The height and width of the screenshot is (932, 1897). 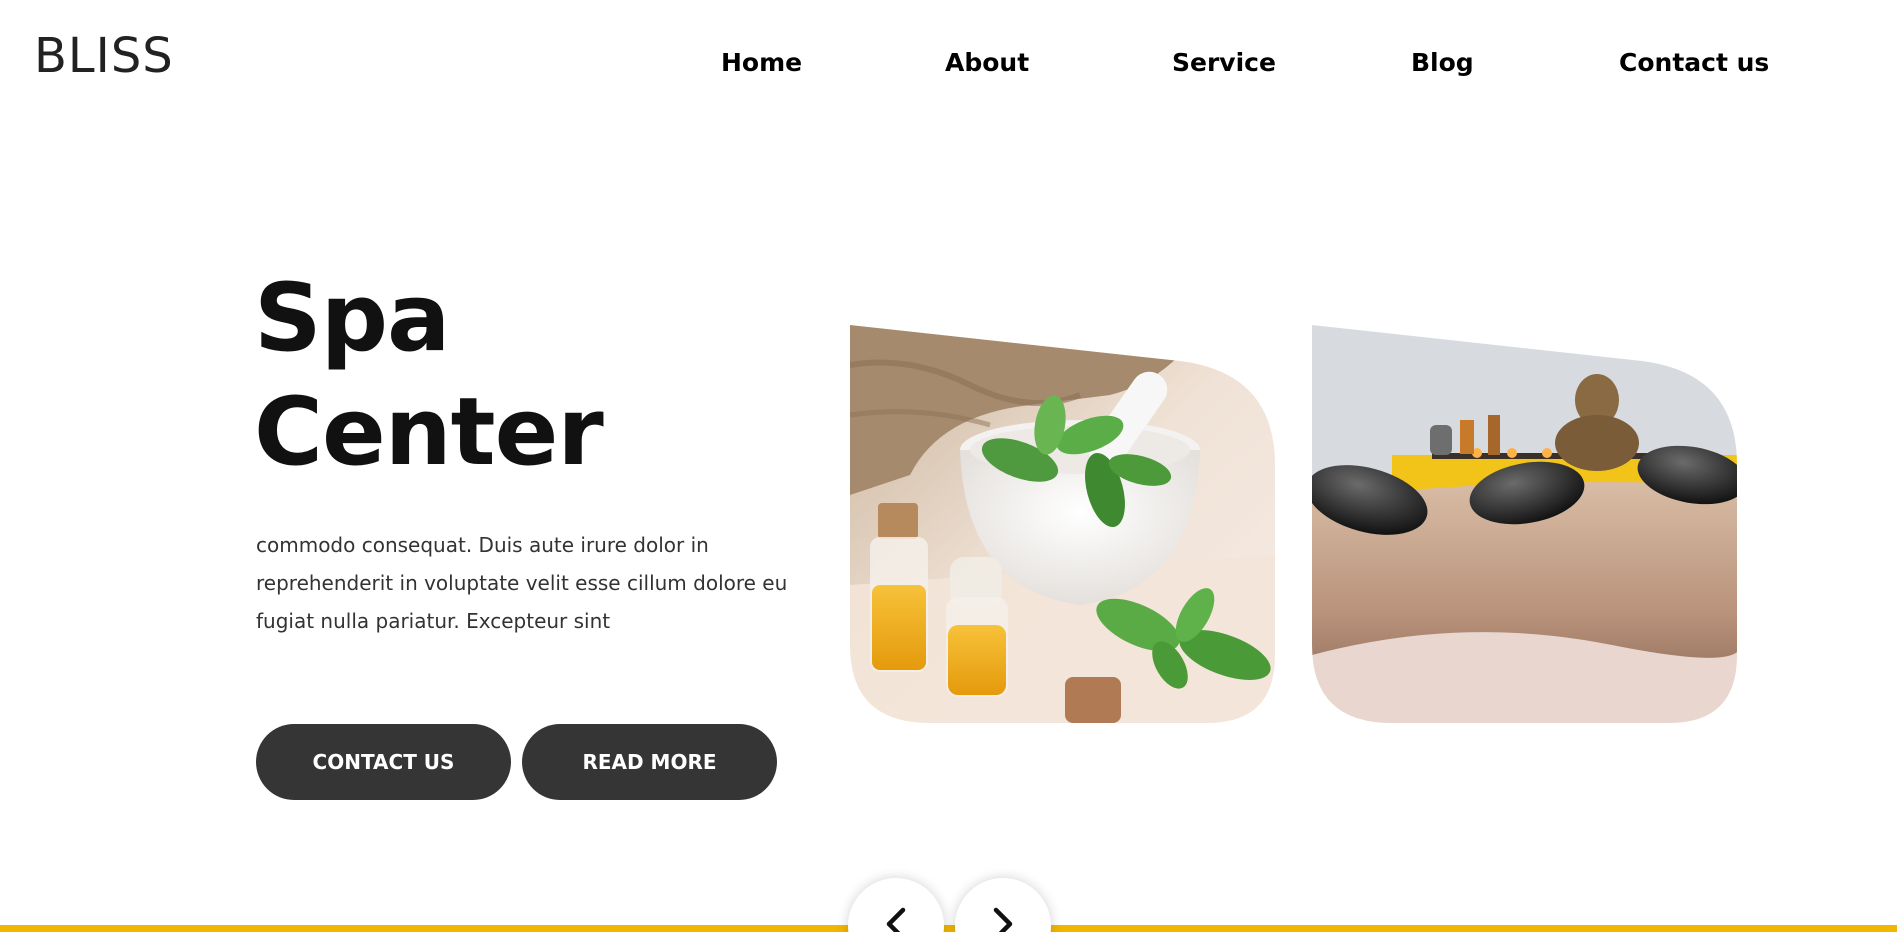 I want to click on hero-title-line-2: Center, so click(x=429, y=432).